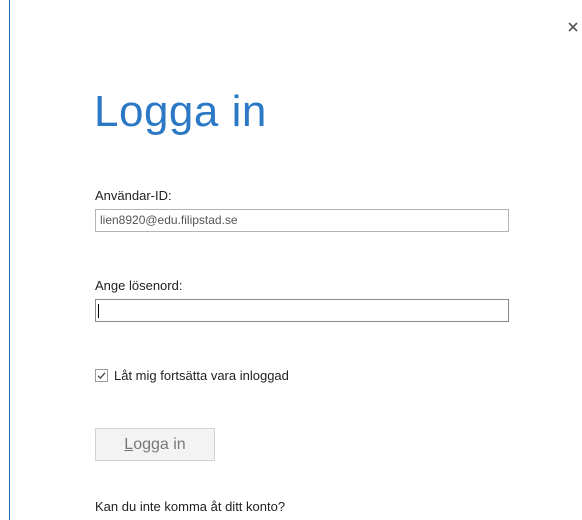  I want to click on account-help-link: Kan du inte komma åt ditt konto?, so click(190, 506).